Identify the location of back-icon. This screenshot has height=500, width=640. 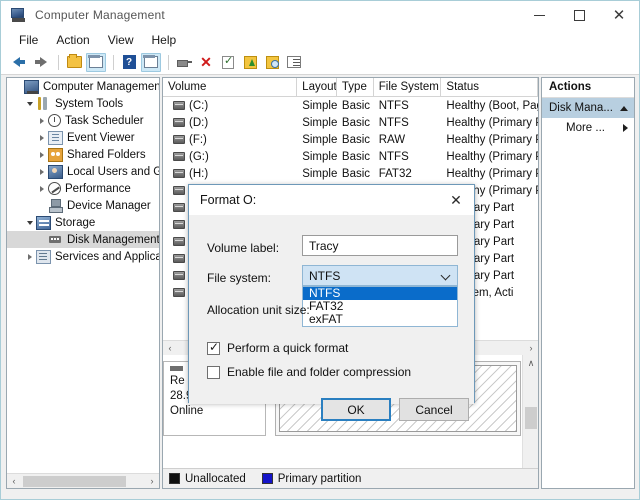
(19, 62).